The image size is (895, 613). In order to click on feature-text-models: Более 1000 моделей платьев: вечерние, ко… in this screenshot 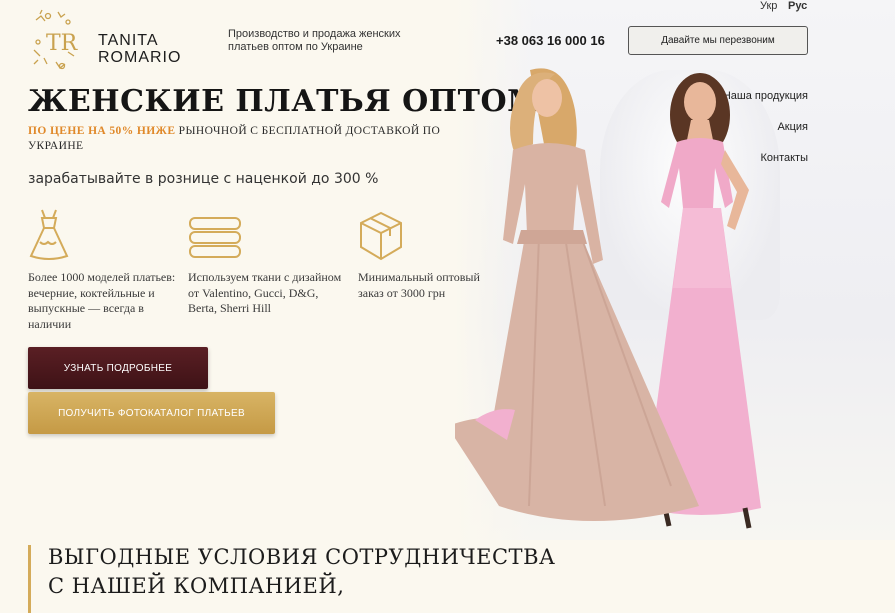, I will do `click(102, 300)`.